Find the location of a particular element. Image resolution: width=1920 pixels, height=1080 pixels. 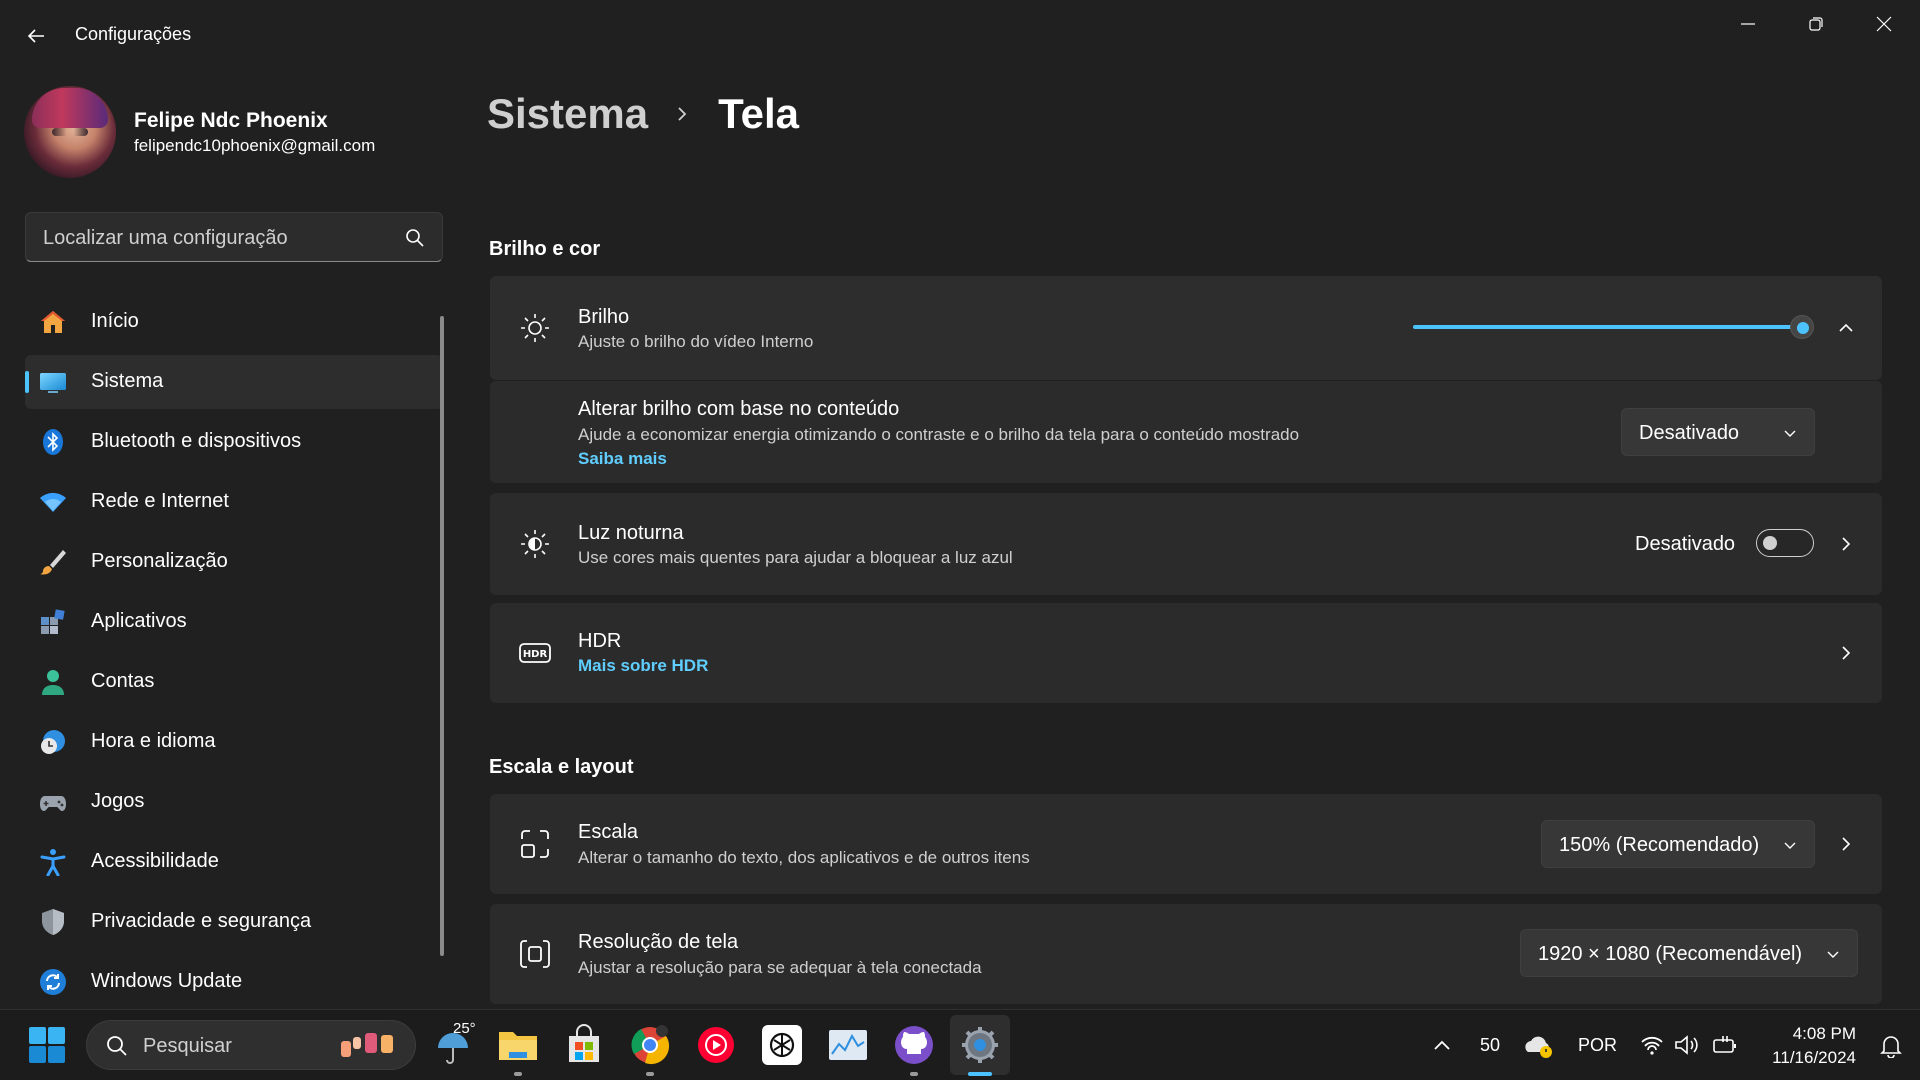

chatgpt-icon is located at coordinates (782, 1045).